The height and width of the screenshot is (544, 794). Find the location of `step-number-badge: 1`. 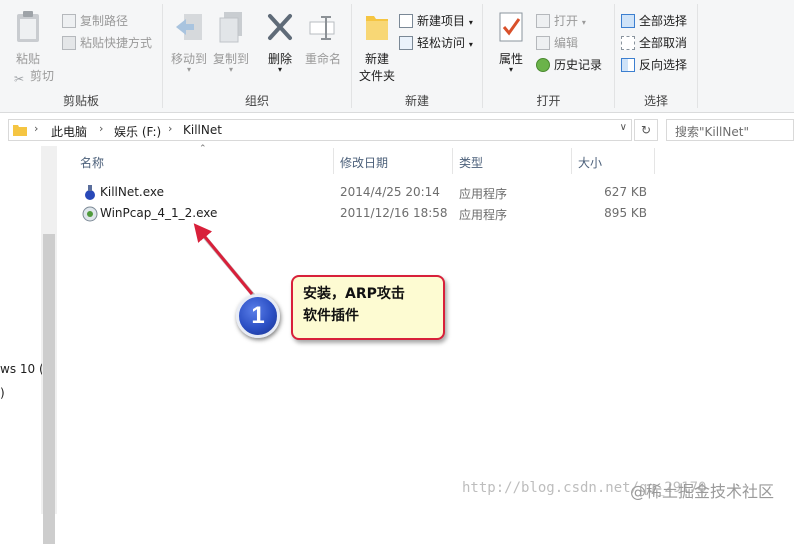

step-number-badge: 1 is located at coordinates (258, 316).